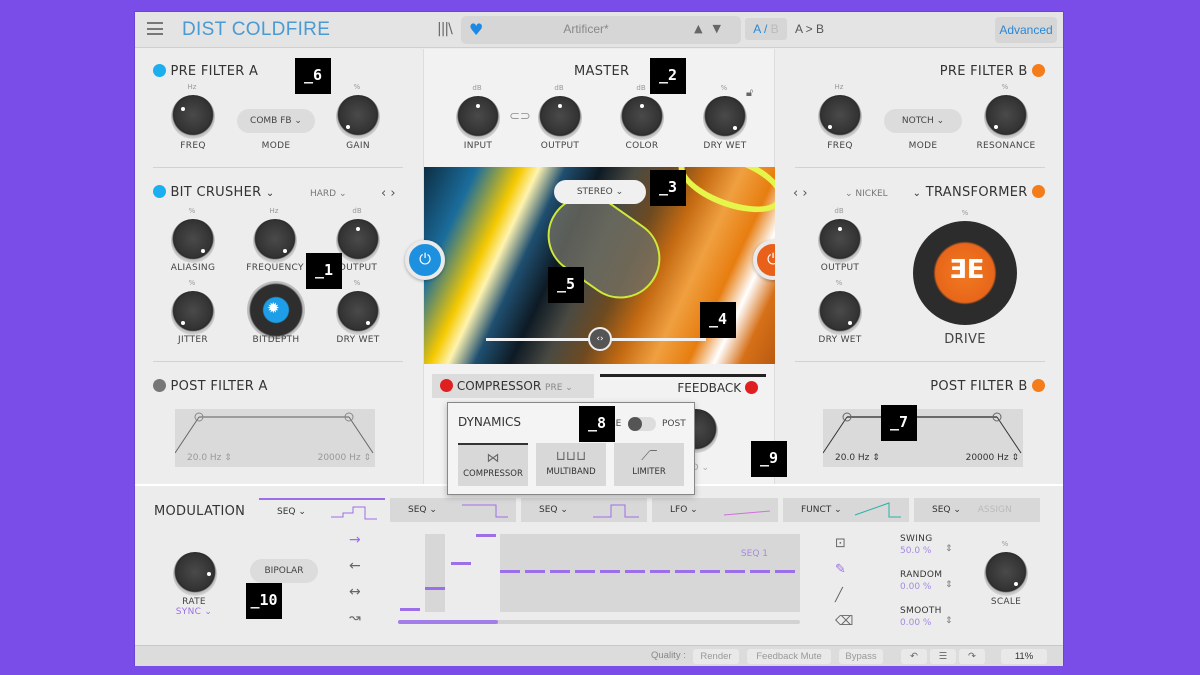 Image resolution: width=1200 pixels, height=675 pixels. I want to click on post-filter-a-high-value: 20000 Hz ⇕, so click(344, 458).